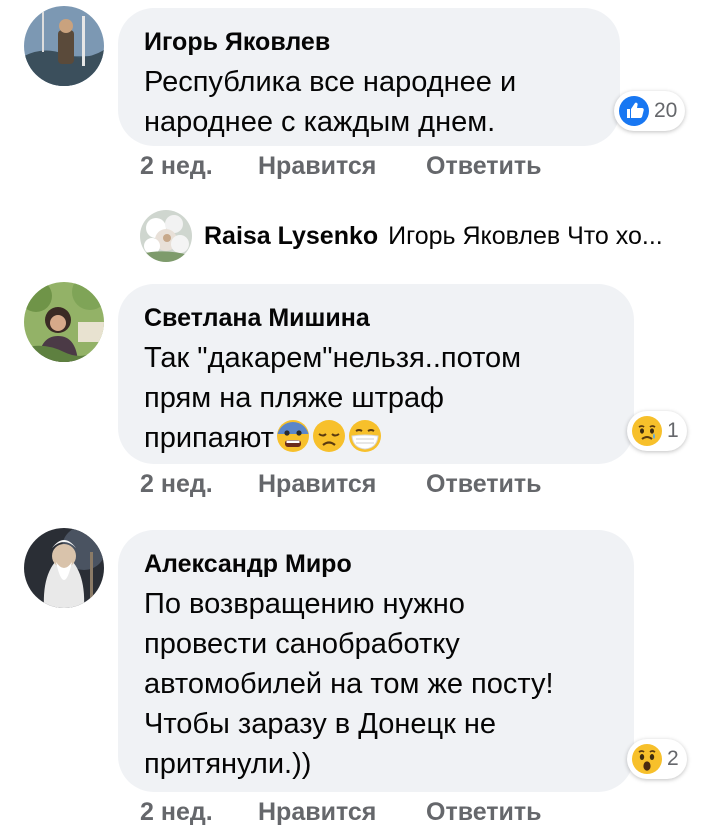 This screenshot has width=720, height=840. What do you see at coordinates (166, 236) in the screenshot?
I see `reply-avatar` at bounding box center [166, 236].